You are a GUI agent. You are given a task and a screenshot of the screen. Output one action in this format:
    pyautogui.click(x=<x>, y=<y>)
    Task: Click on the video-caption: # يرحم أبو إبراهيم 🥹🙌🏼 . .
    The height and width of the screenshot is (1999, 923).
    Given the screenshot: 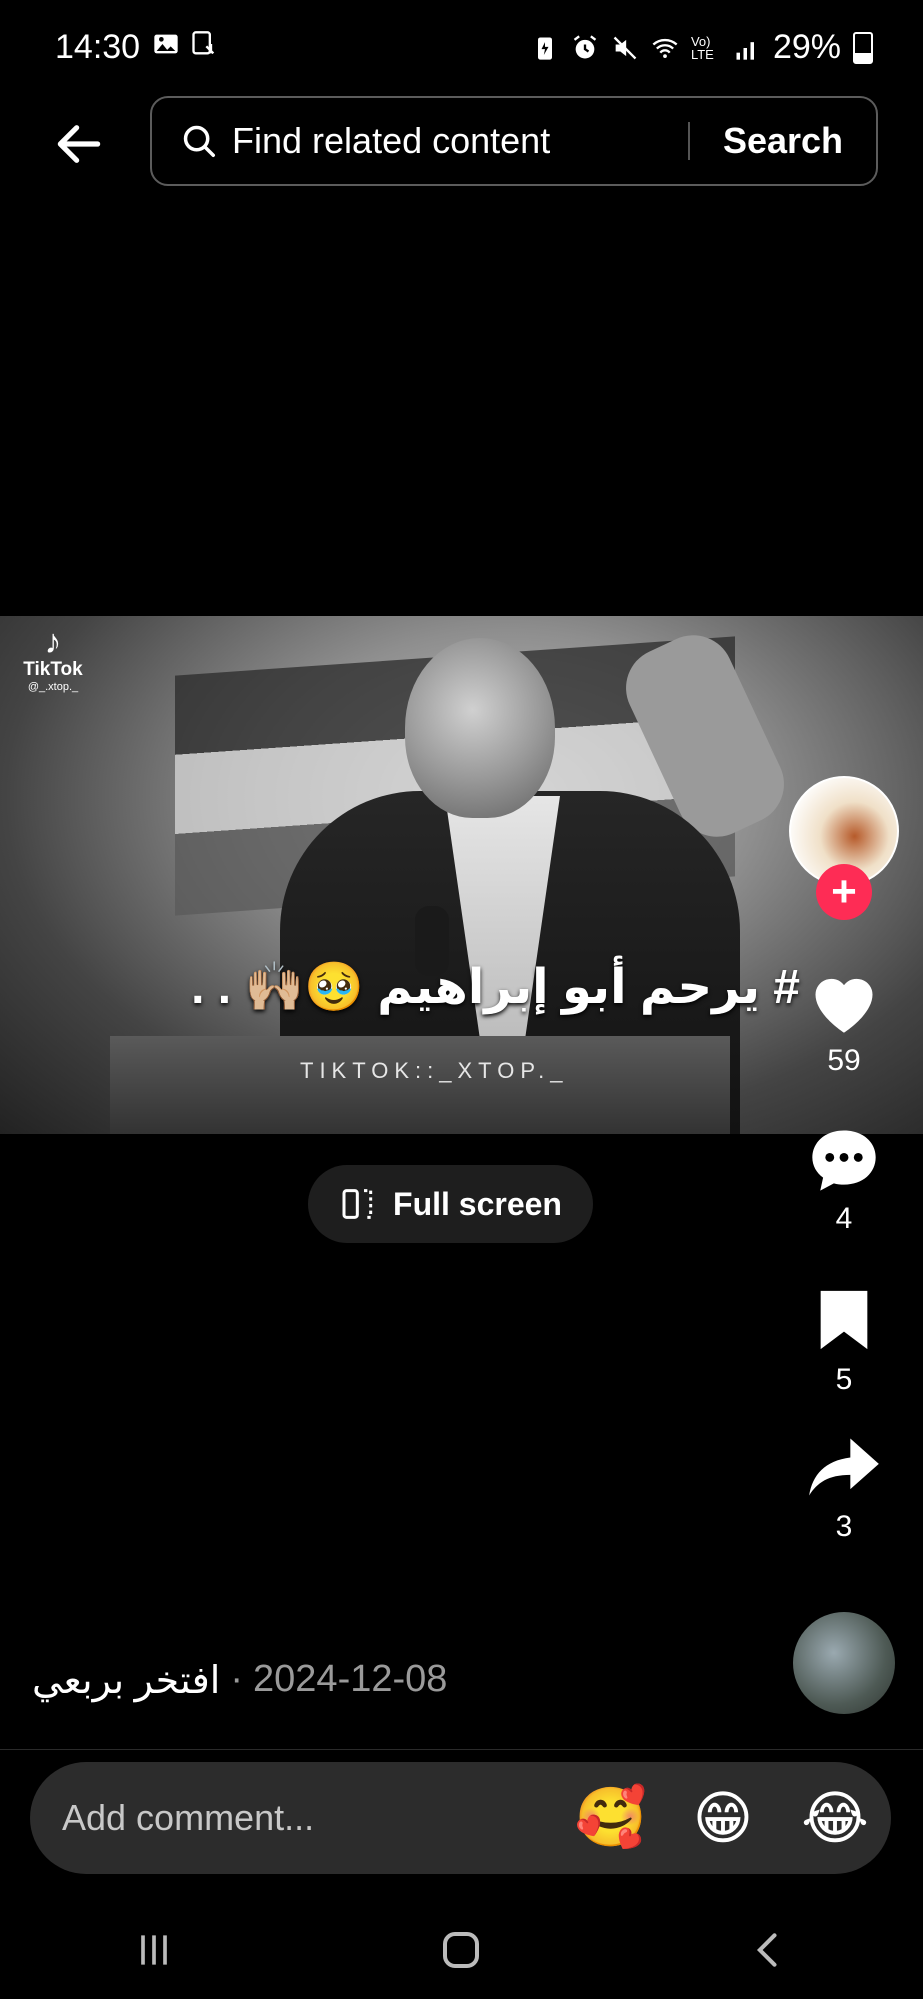 What is the action you would take?
    pyautogui.click(x=495, y=987)
    